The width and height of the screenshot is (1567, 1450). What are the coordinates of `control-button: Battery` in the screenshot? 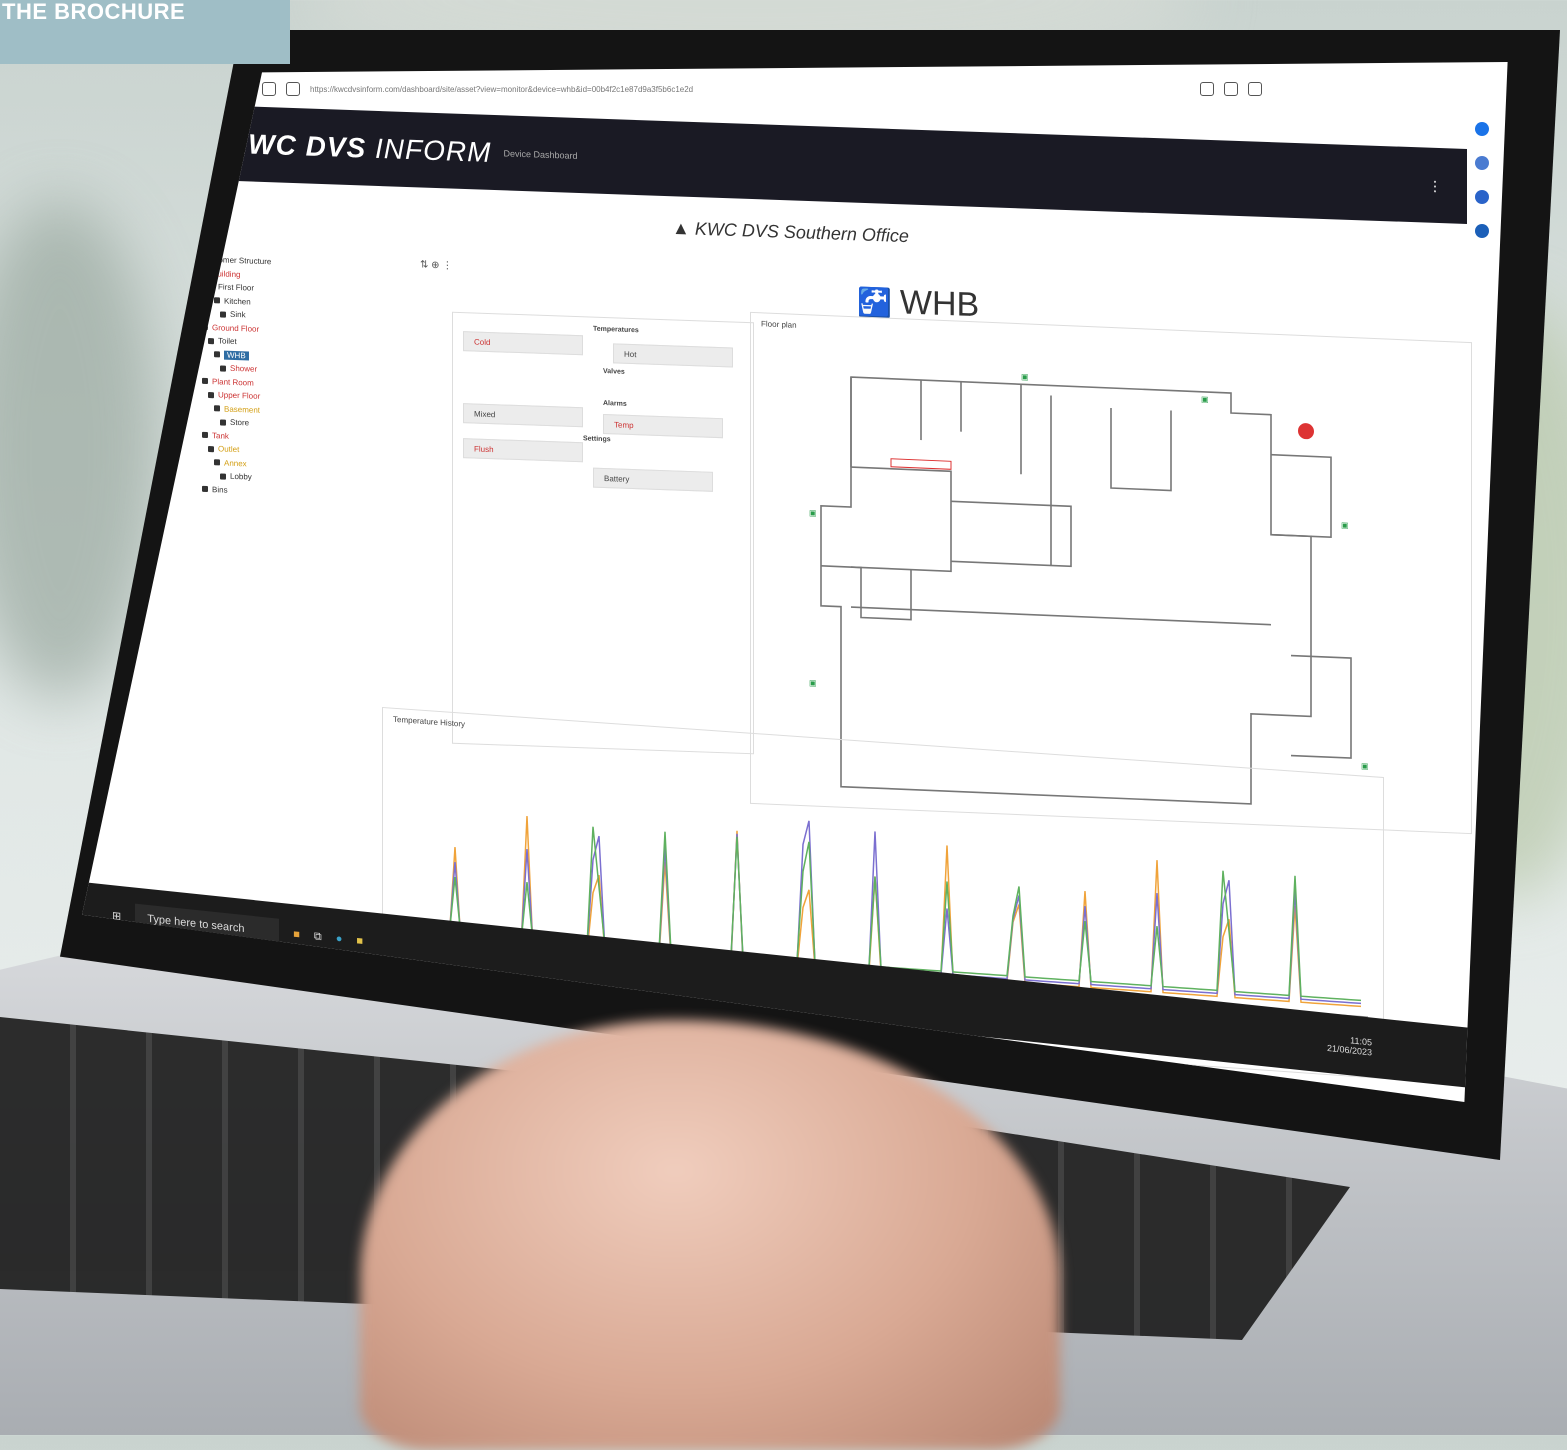 It's located at (653, 479).